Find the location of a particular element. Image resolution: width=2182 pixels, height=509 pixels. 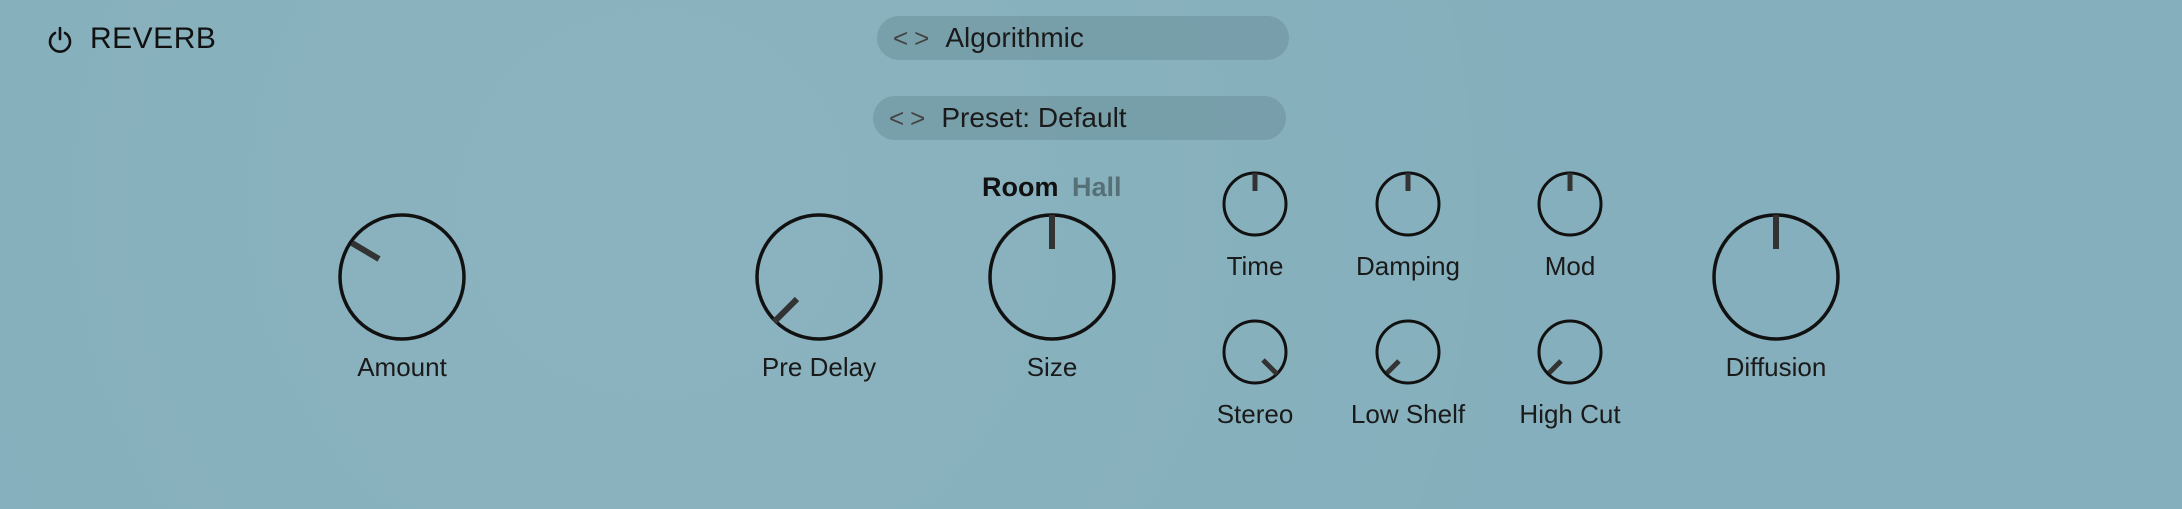

preset-label: Preset: Default is located at coordinates (1034, 117).